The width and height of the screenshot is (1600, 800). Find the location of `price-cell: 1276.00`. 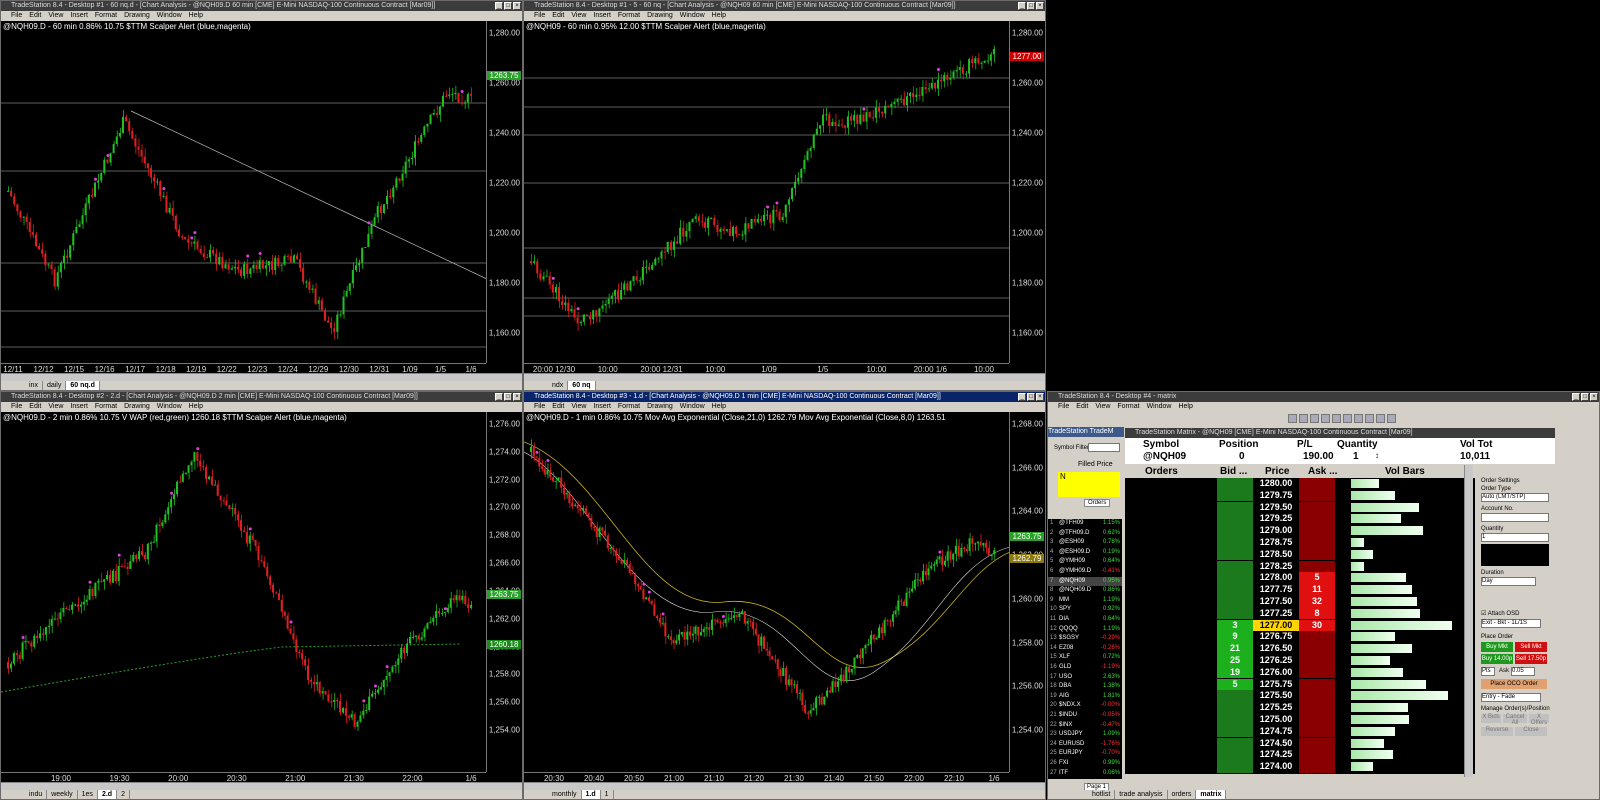

price-cell: 1276.00 is located at coordinates (1276, 672).